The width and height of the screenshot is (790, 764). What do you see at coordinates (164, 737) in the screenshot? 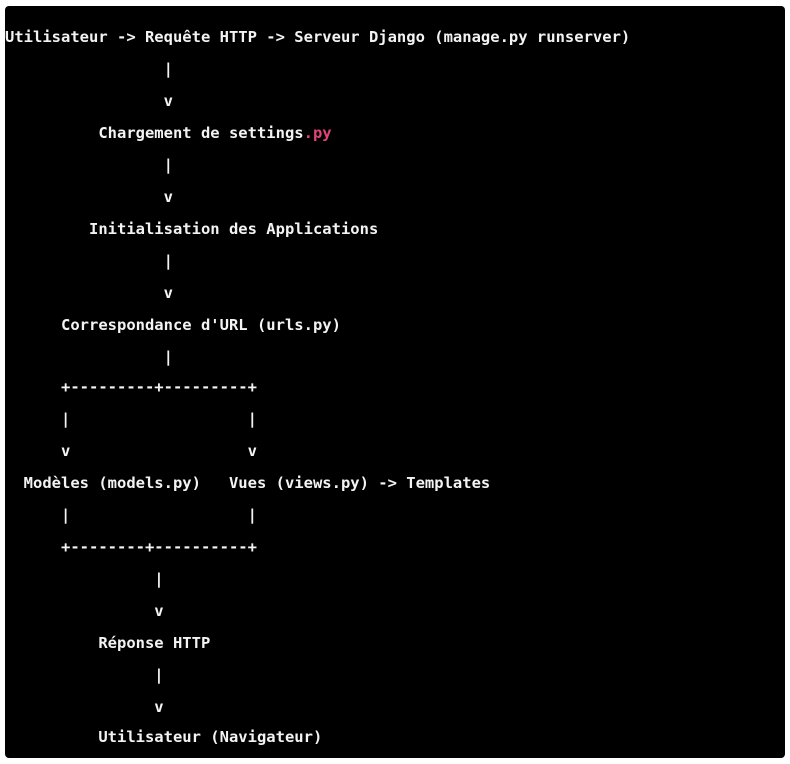
I see `diagram-line-user-browser: Utilisateur (Navigateur)` at bounding box center [164, 737].